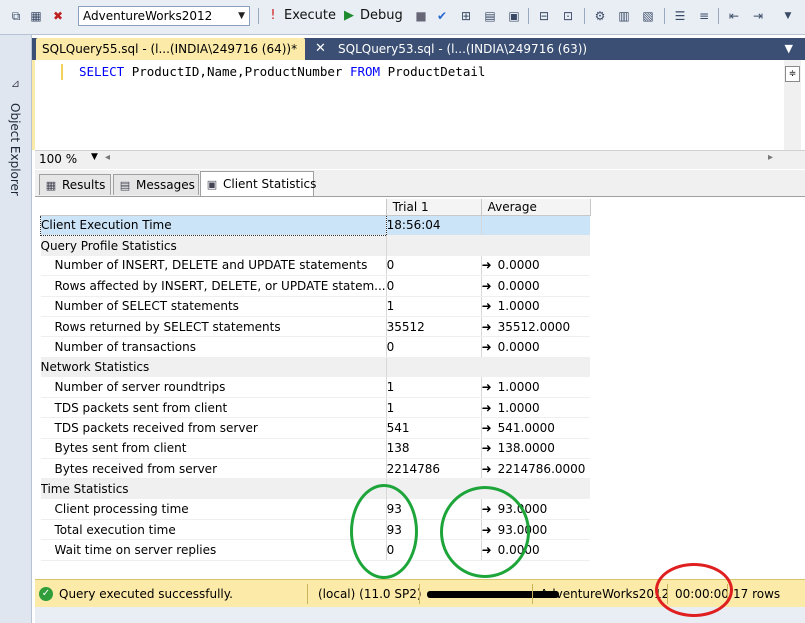 The height and width of the screenshot is (623, 805). What do you see at coordinates (156, 184) in the screenshot?
I see `tab-messages: ▤ Messages` at bounding box center [156, 184].